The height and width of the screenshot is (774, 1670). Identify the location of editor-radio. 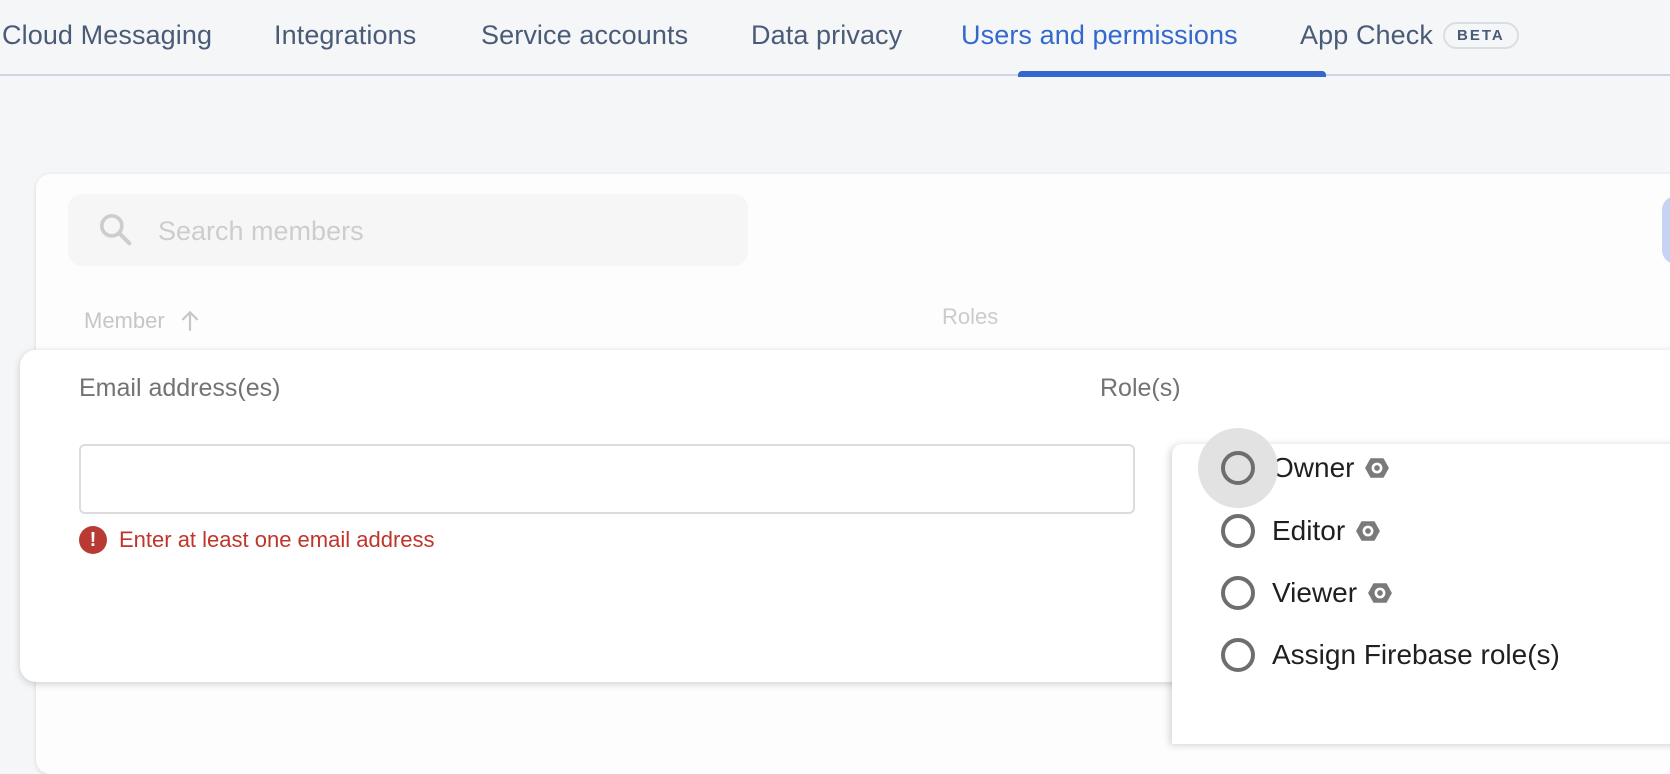
(1238, 531).